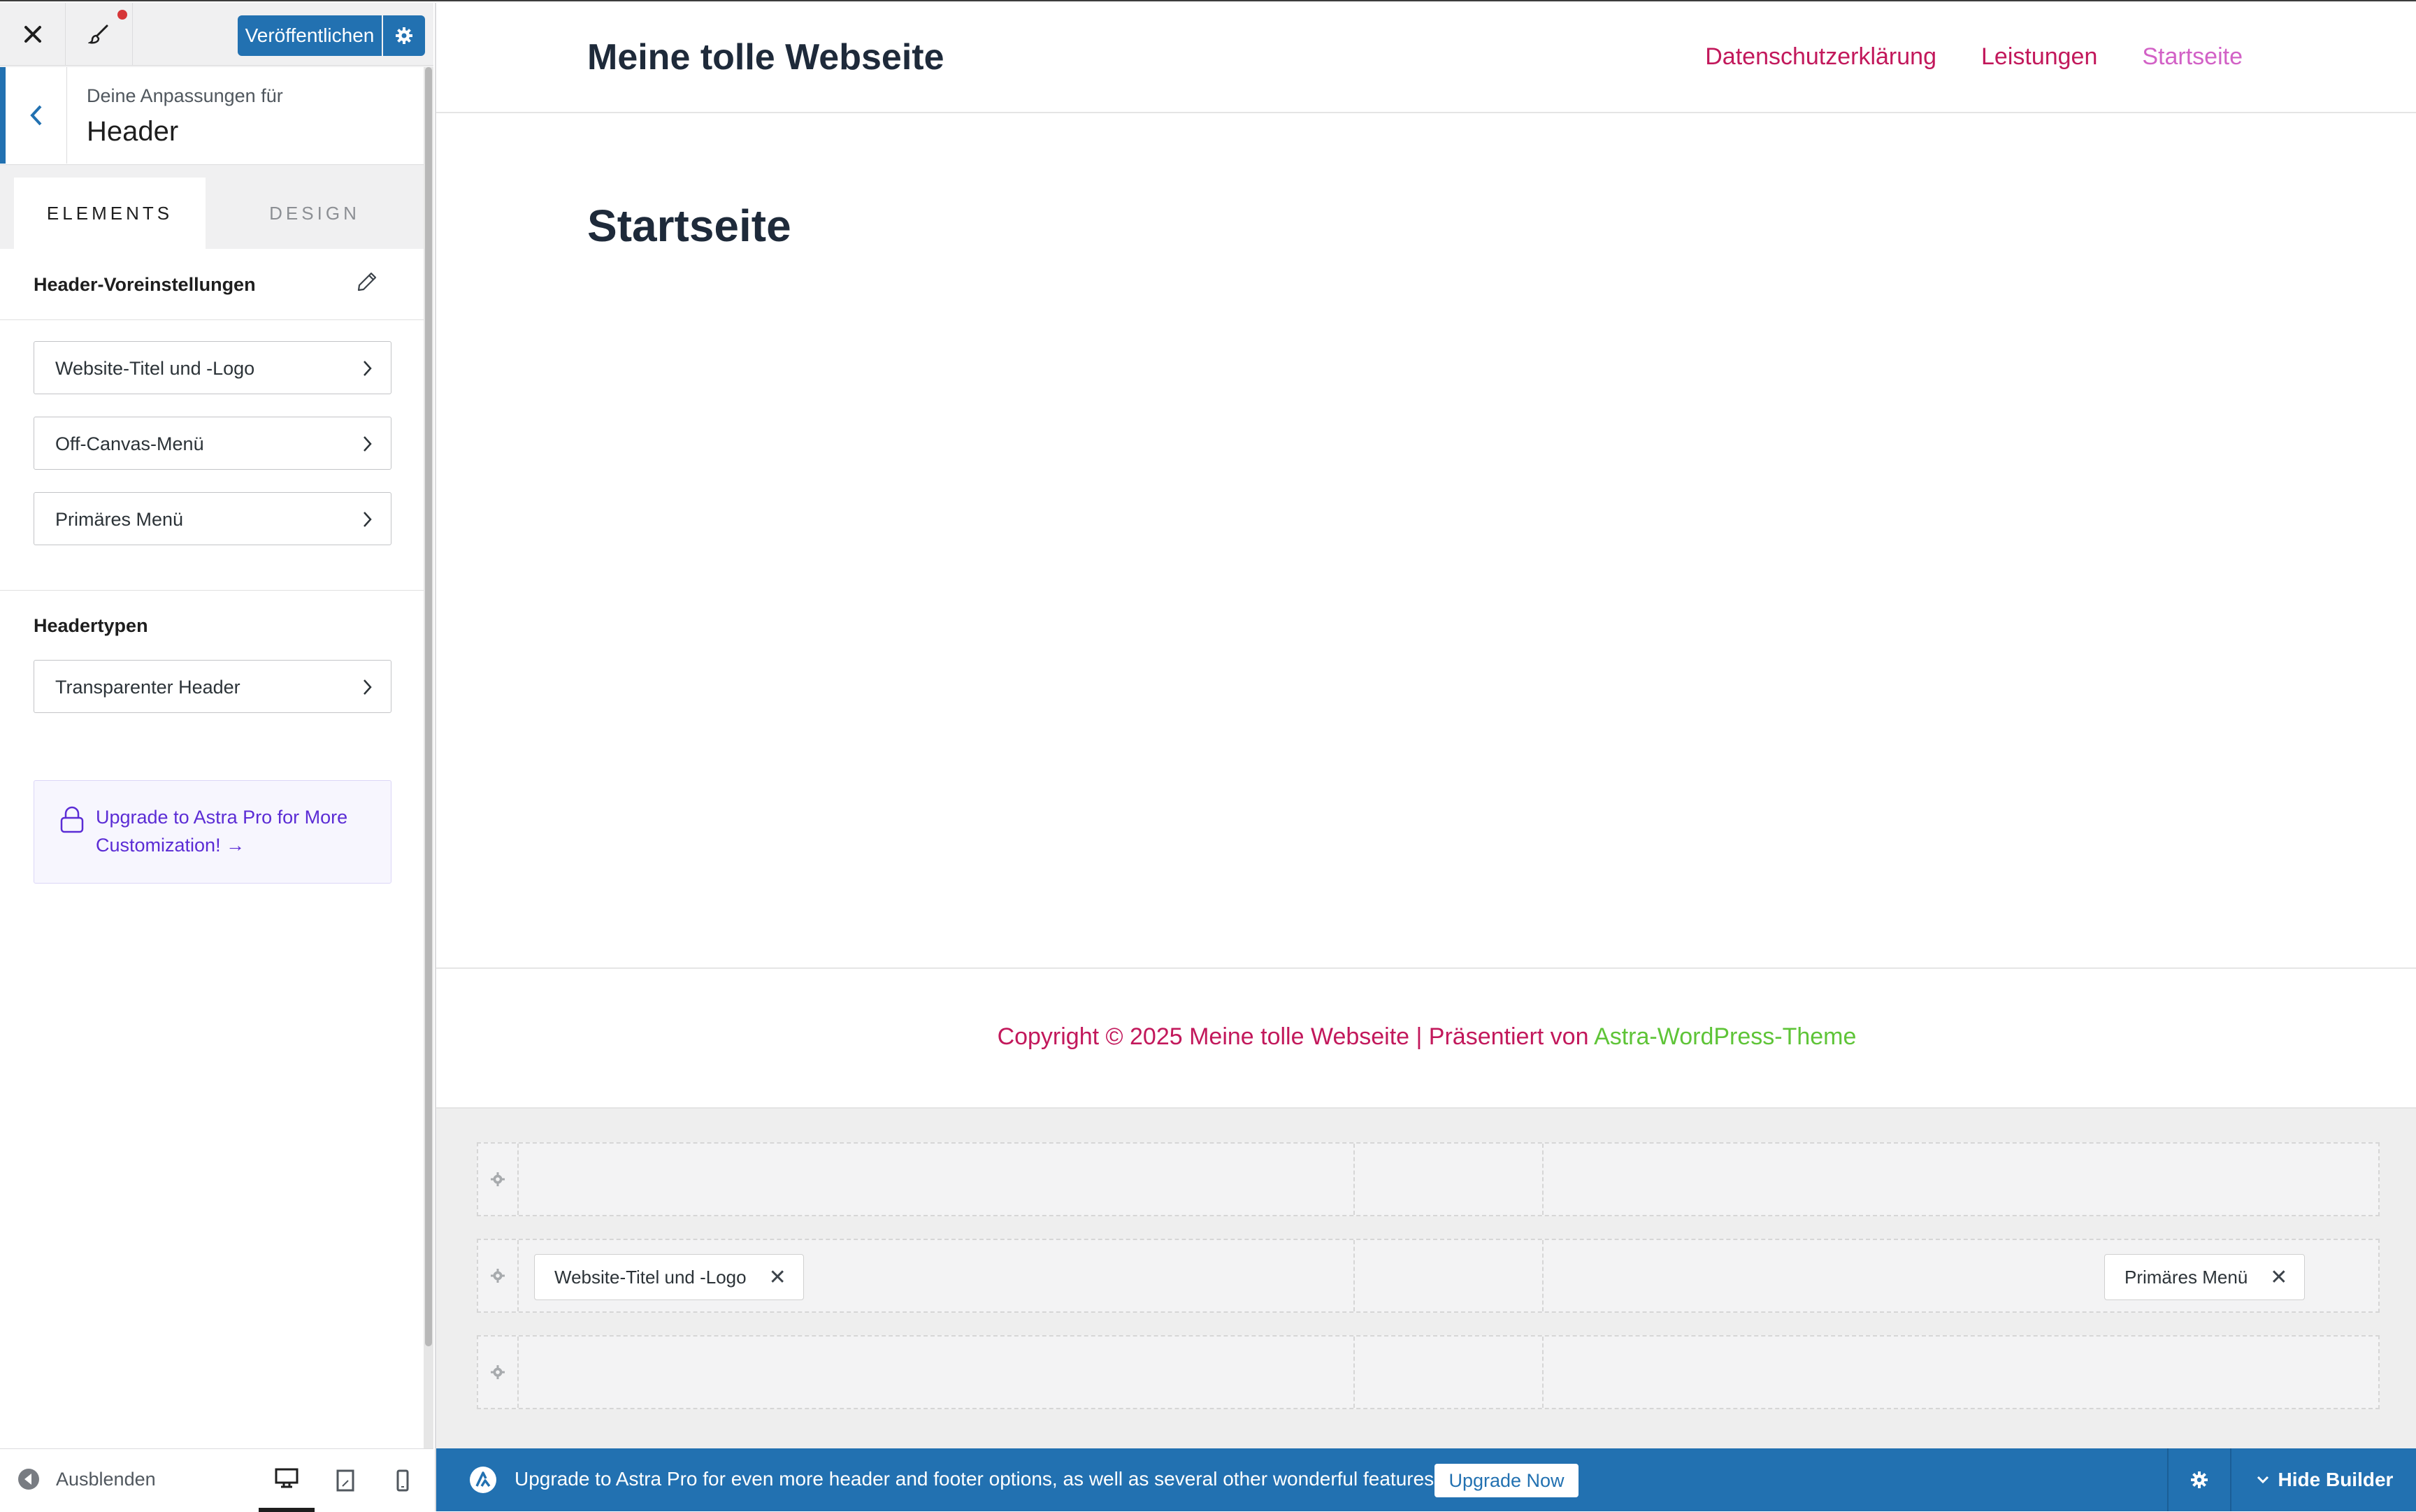 The width and height of the screenshot is (2416, 1512). I want to click on scrollbar-thumb, so click(428, 706).